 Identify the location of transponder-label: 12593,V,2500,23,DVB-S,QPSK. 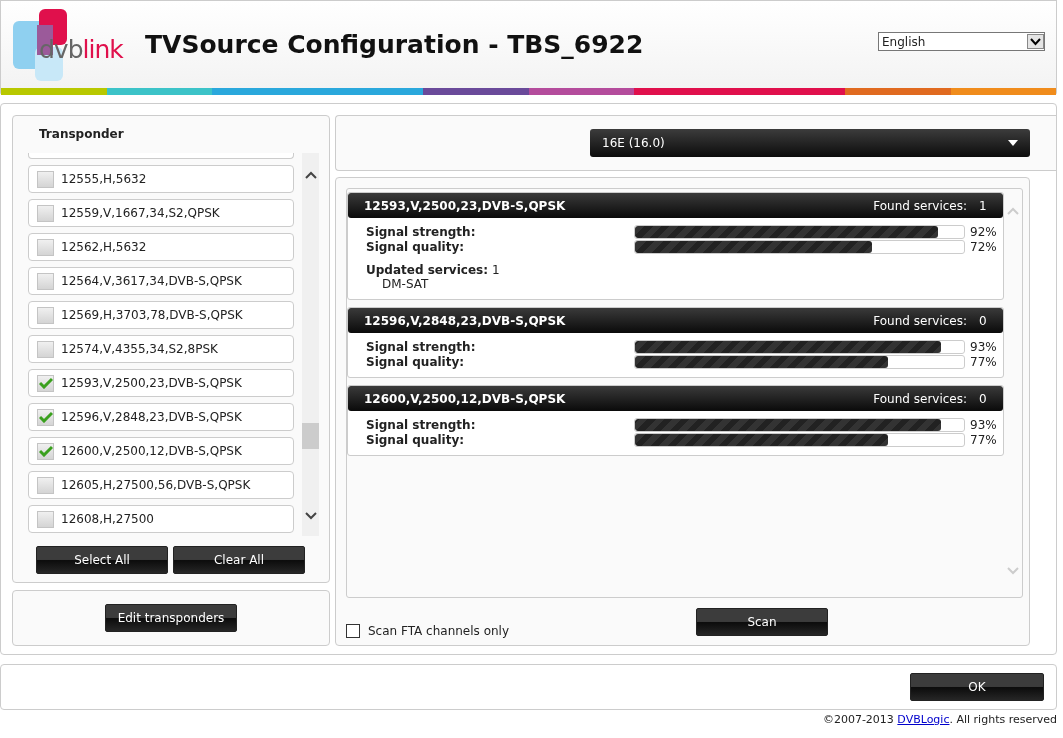
(151, 383).